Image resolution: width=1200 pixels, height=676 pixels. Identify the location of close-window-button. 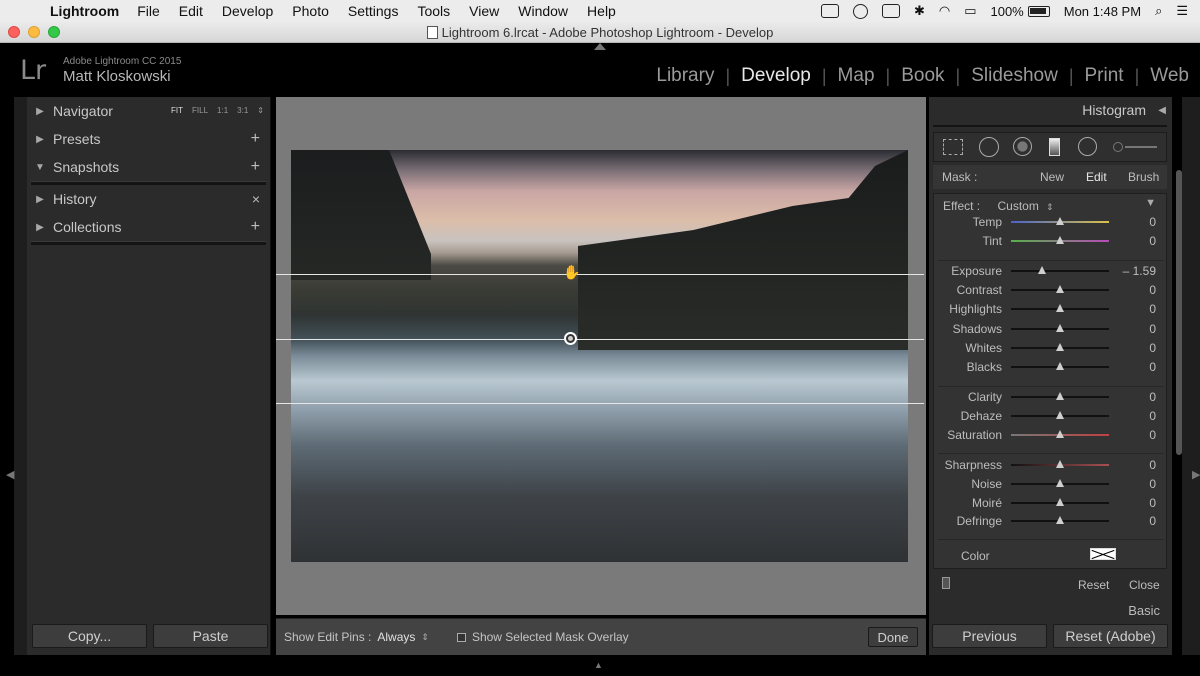
(14, 32).